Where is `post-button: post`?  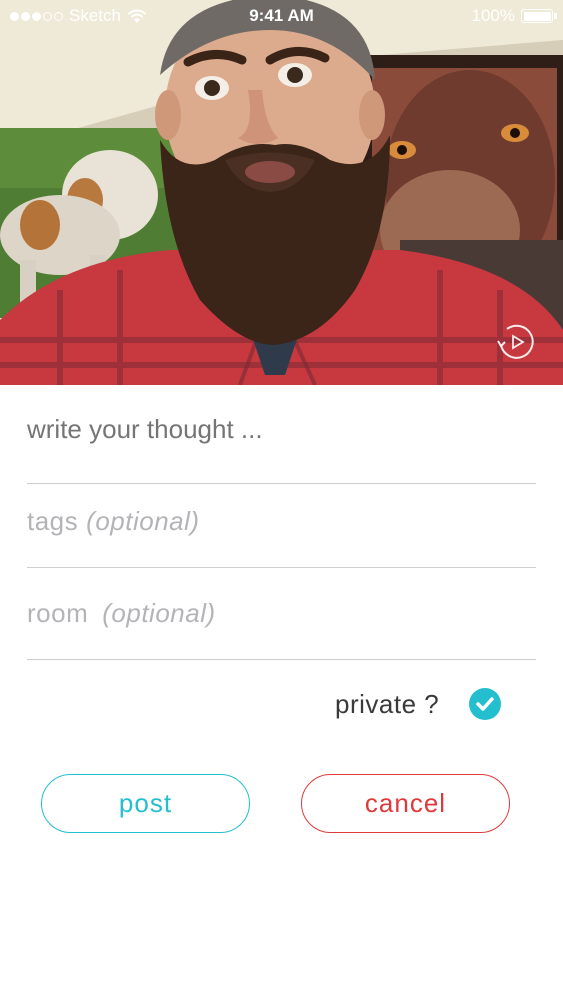 post-button: post is located at coordinates (145, 803).